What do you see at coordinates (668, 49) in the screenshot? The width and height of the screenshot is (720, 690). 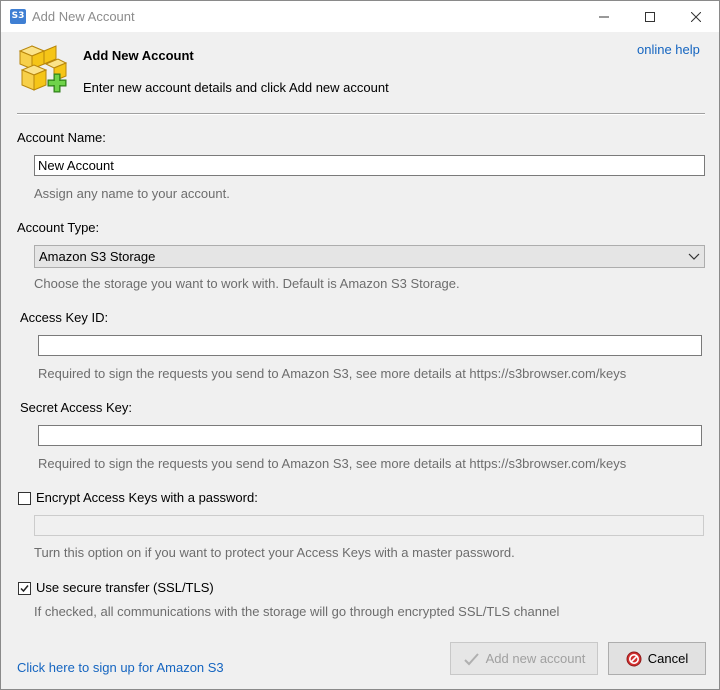 I see `online-help-link: online help` at bounding box center [668, 49].